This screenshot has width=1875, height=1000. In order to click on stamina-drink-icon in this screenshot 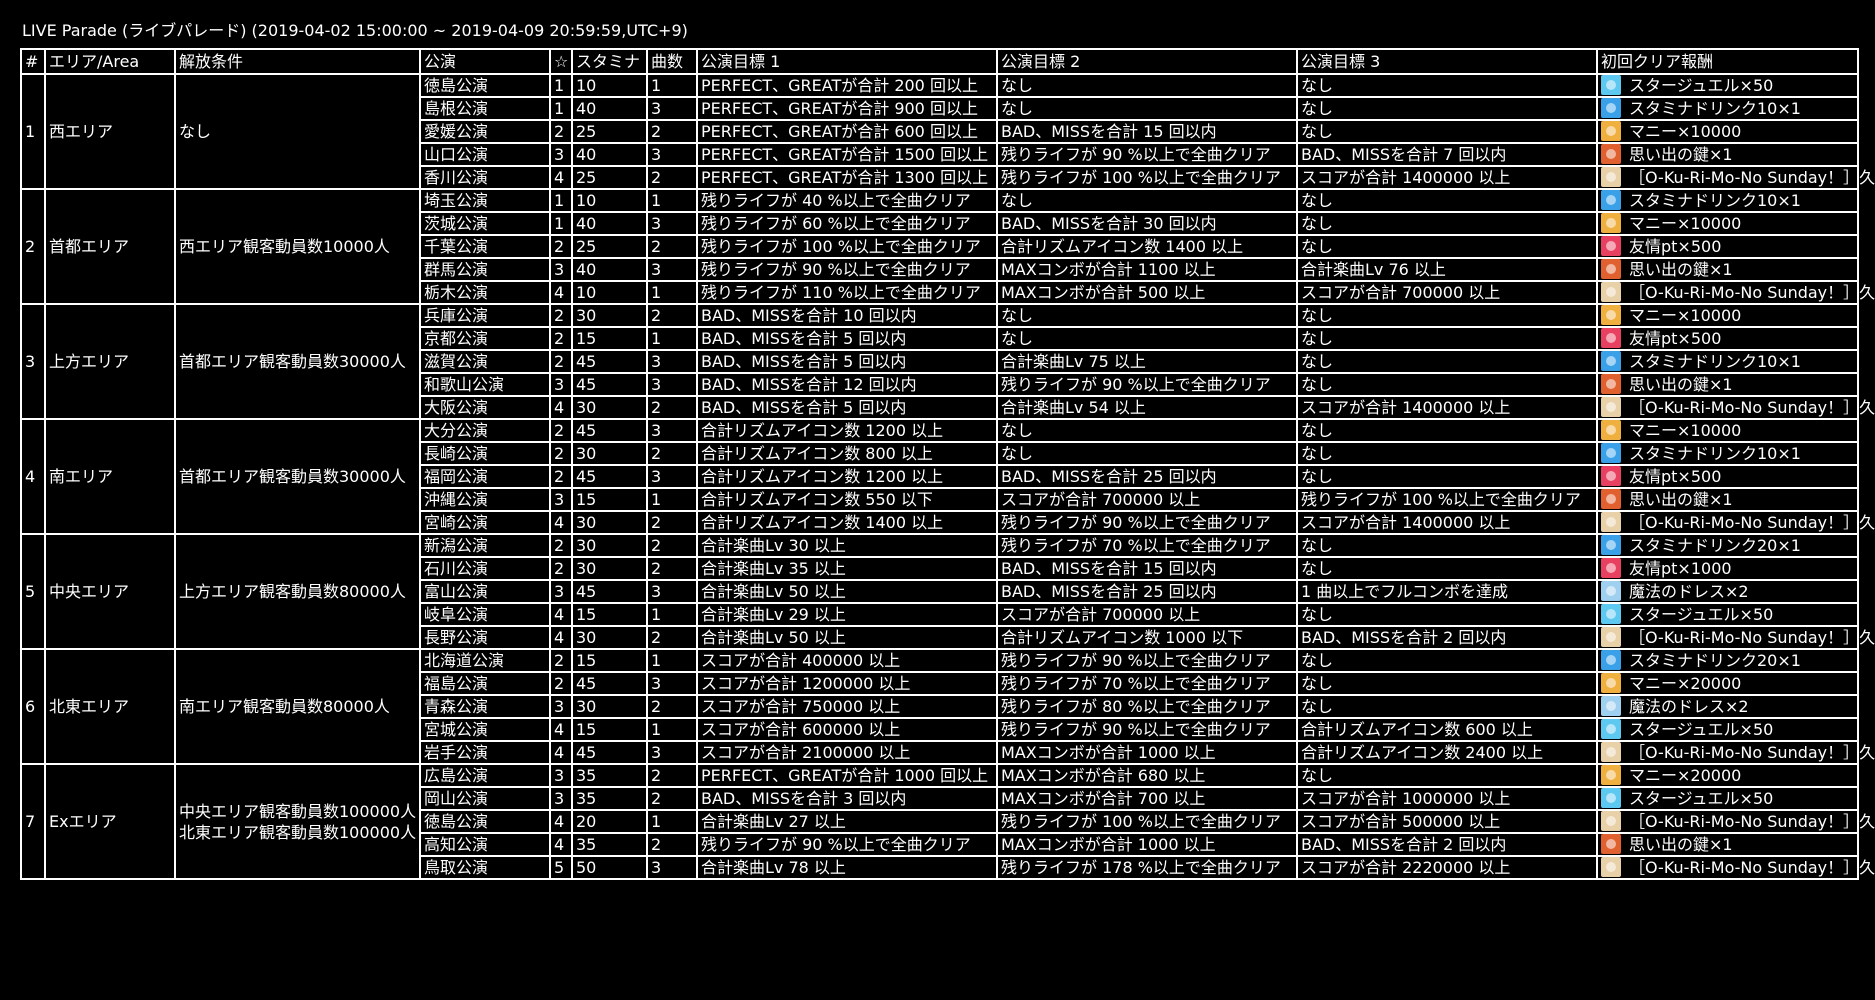, I will do `click(1611, 453)`.